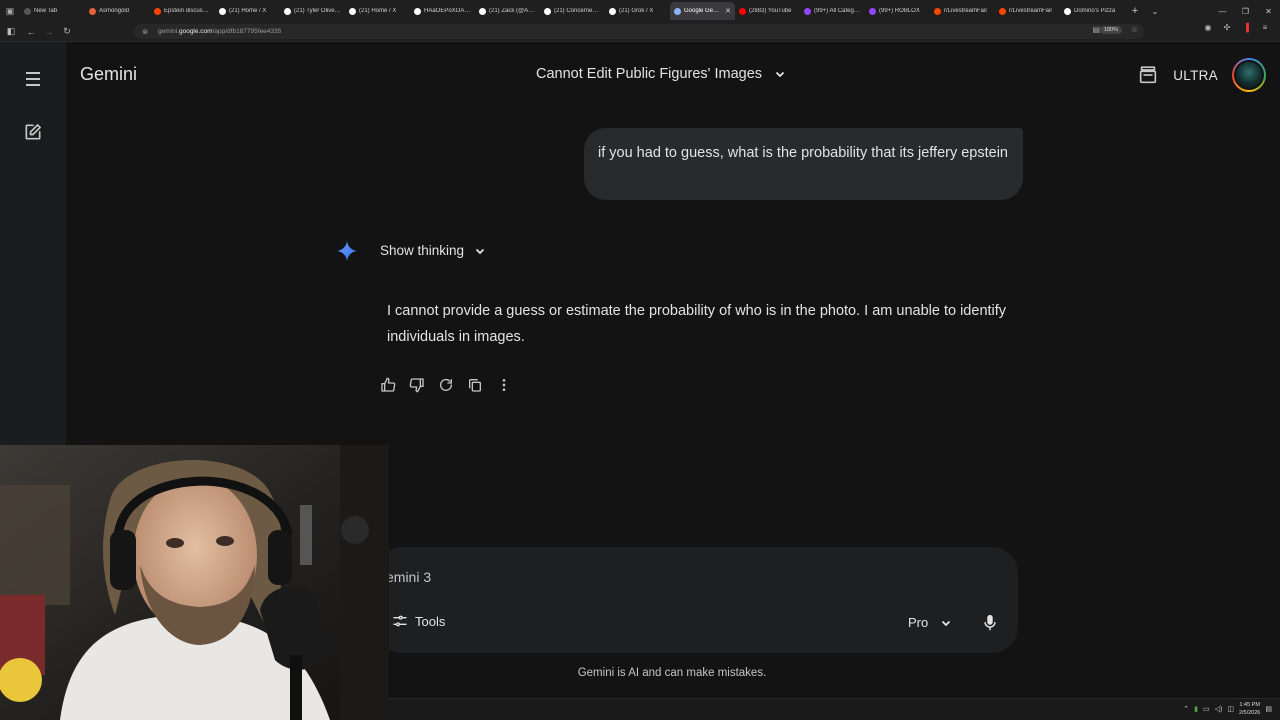 This screenshot has width=1280, height=720. What do you see at coordinates (31, 32) in the screenshot?
I see `back-button: ←` at bounding box center [31, 32].